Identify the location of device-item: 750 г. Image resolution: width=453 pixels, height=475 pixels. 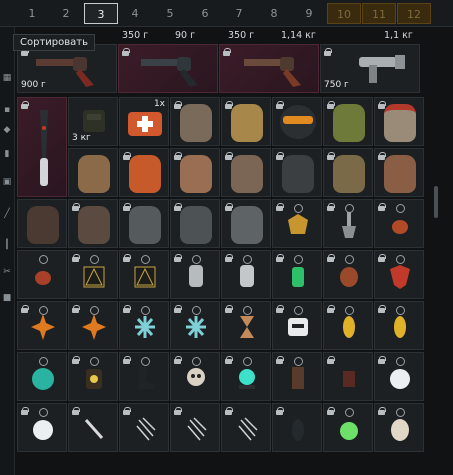
(370, 68).